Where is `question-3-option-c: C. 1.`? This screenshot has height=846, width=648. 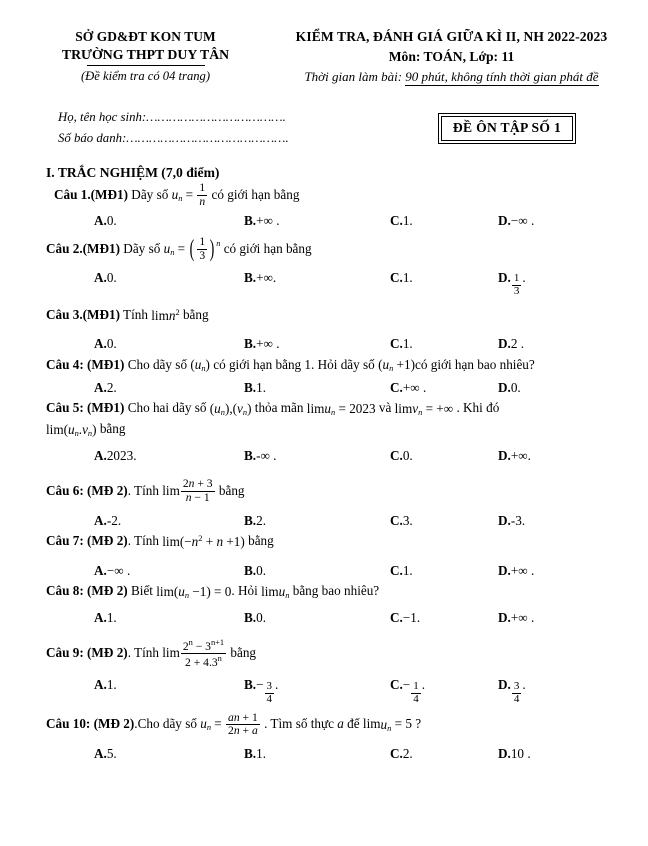
question-3-option-c: C. 1. is located at coordinates (444, 343).